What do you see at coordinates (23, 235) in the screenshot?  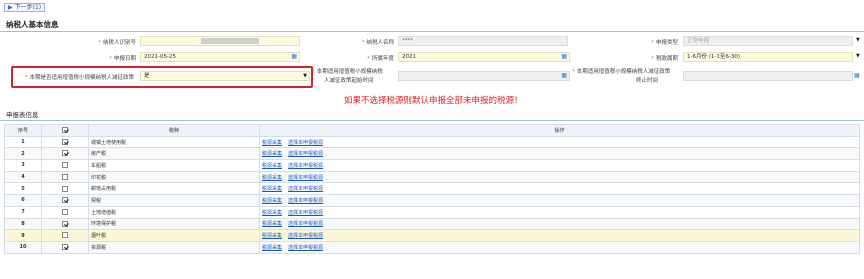 I see `row-seq: 9` at bounding box center [23, 235].